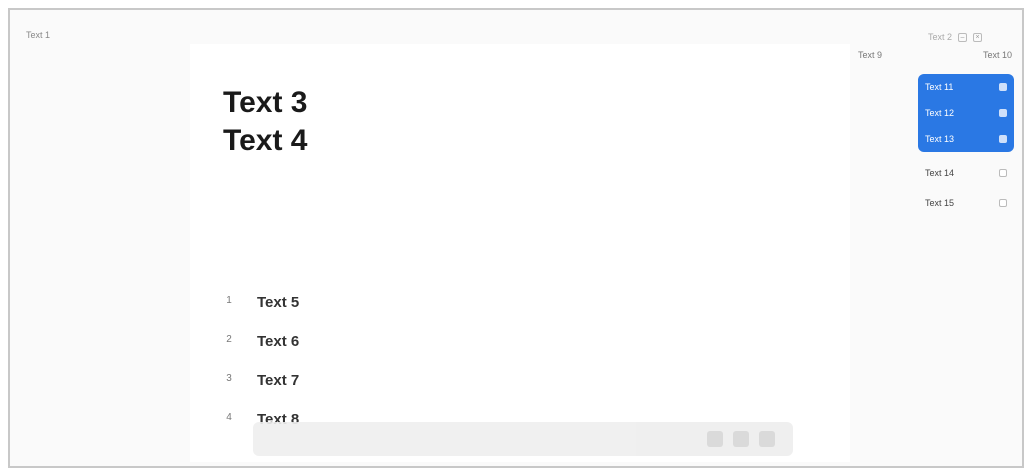  Describe the element at coordinates (503, 341) in the screenshot. I see `answer-option-2: 2 Text 6` at that location.